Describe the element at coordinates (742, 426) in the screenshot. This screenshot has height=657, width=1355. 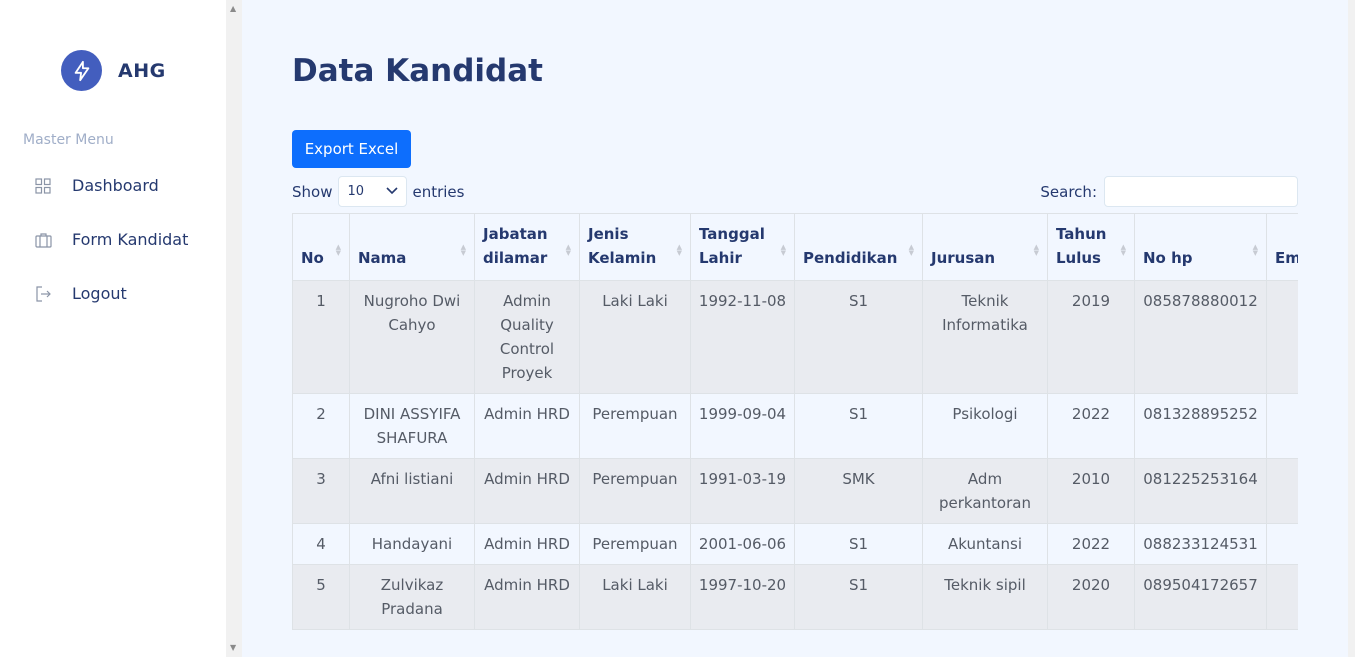
I see `table-cell: 1999-09-04` at that location.